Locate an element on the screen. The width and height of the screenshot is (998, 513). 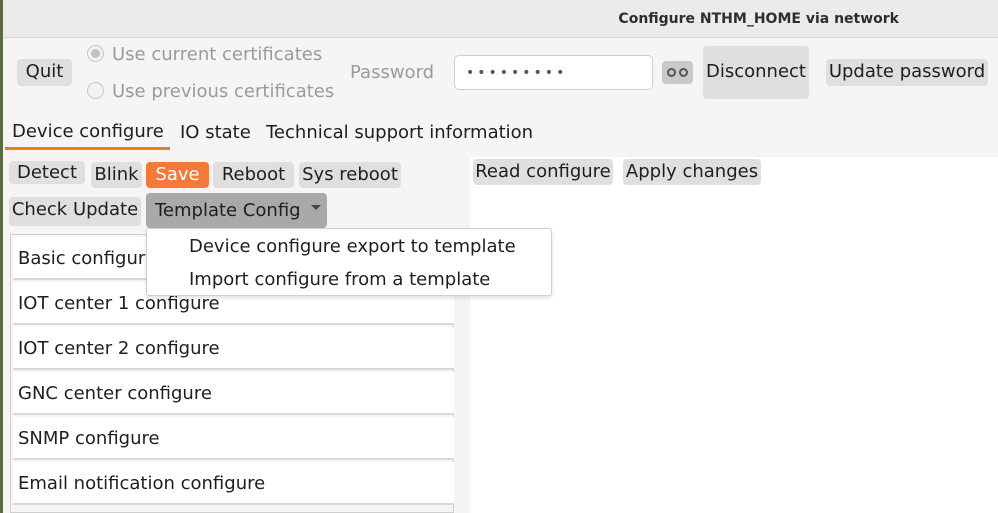
radio-label: Use current certificates is located at coordinates (217, 54).